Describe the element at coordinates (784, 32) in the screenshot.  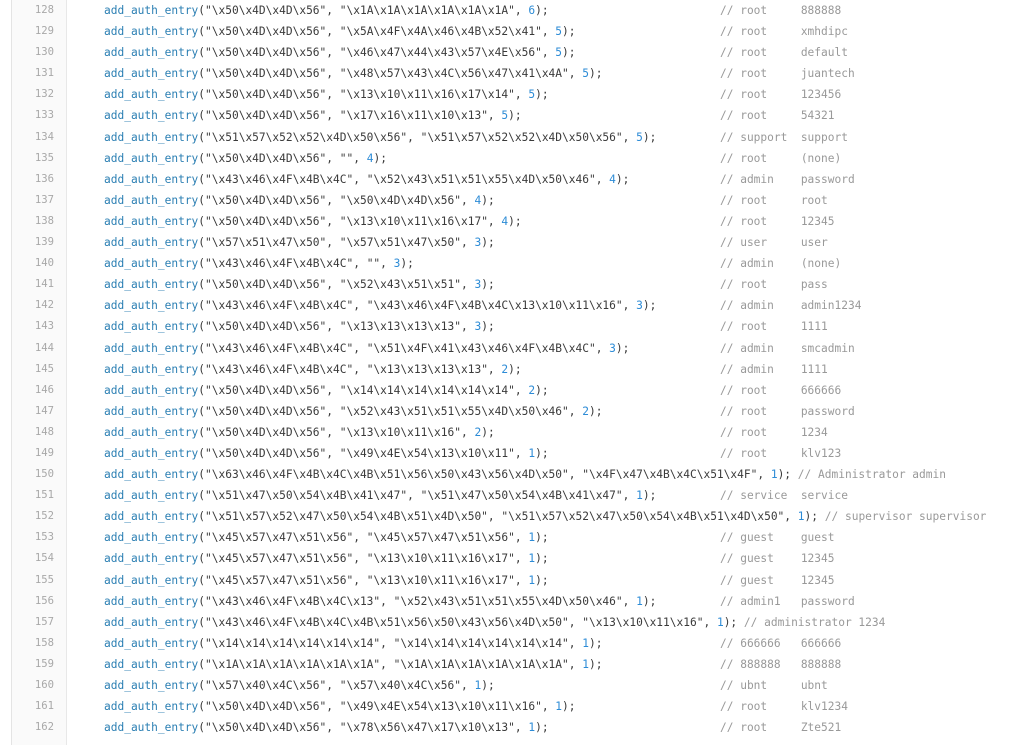
I see `code-comment: // root xmhdipc` at that location.